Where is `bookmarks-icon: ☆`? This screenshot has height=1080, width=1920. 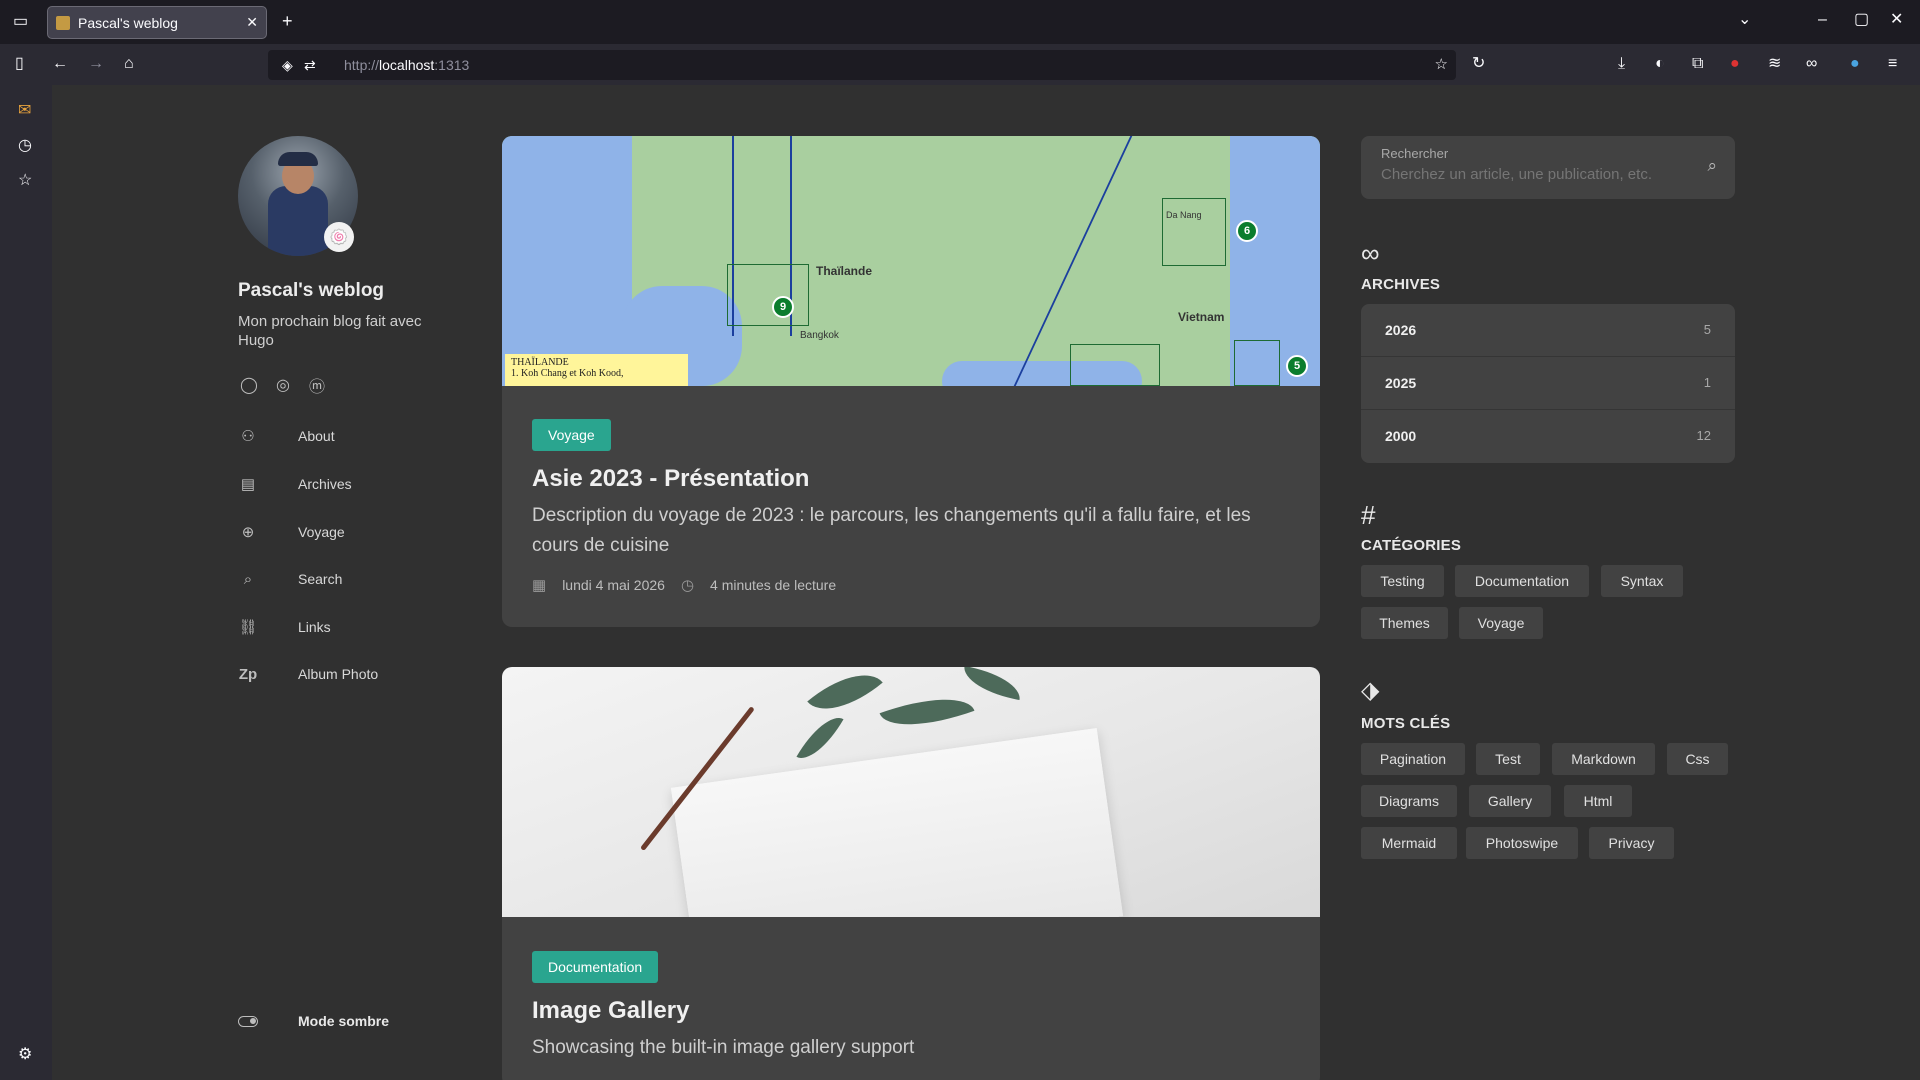
bookmarks-icon: ☆ is located at coordinates (25, 181).